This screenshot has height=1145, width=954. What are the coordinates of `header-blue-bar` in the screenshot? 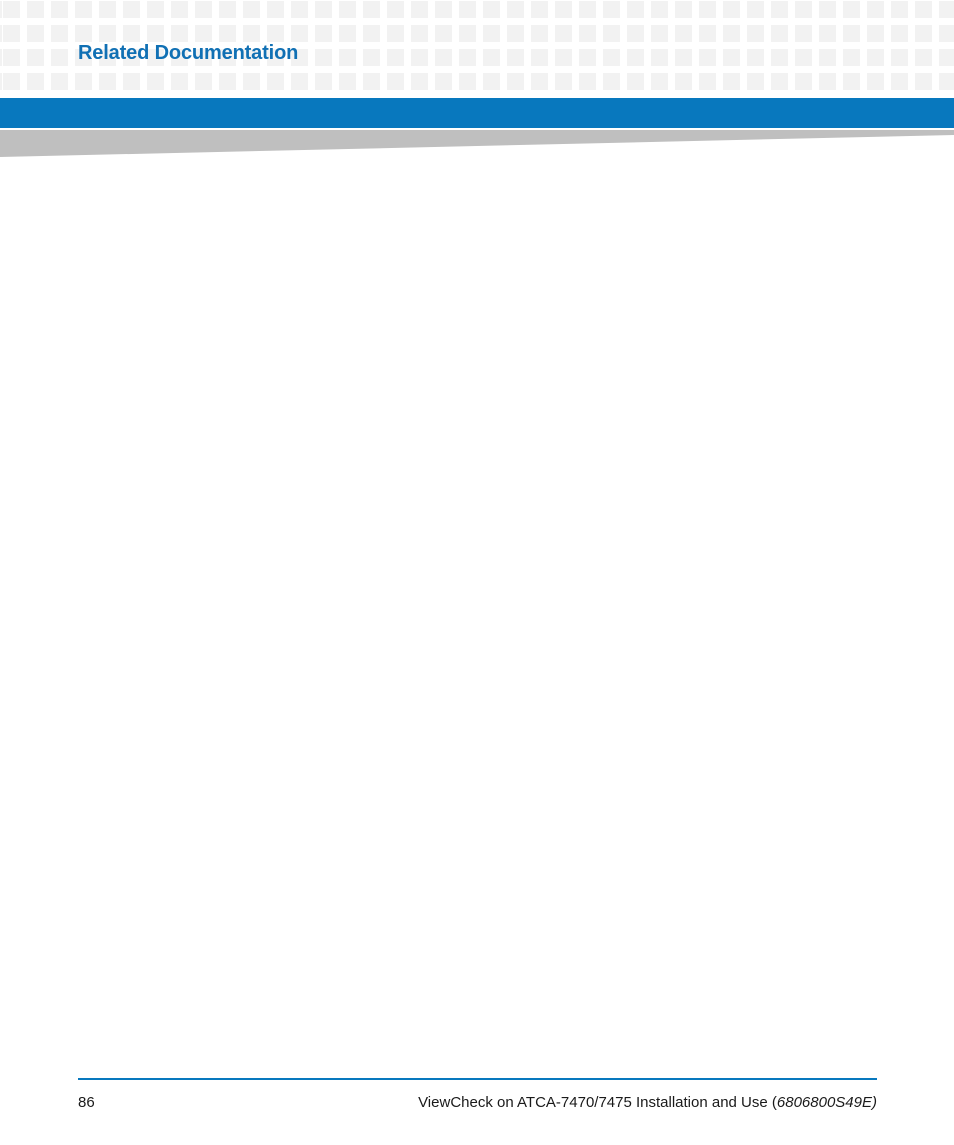 It's located at (477, 113).